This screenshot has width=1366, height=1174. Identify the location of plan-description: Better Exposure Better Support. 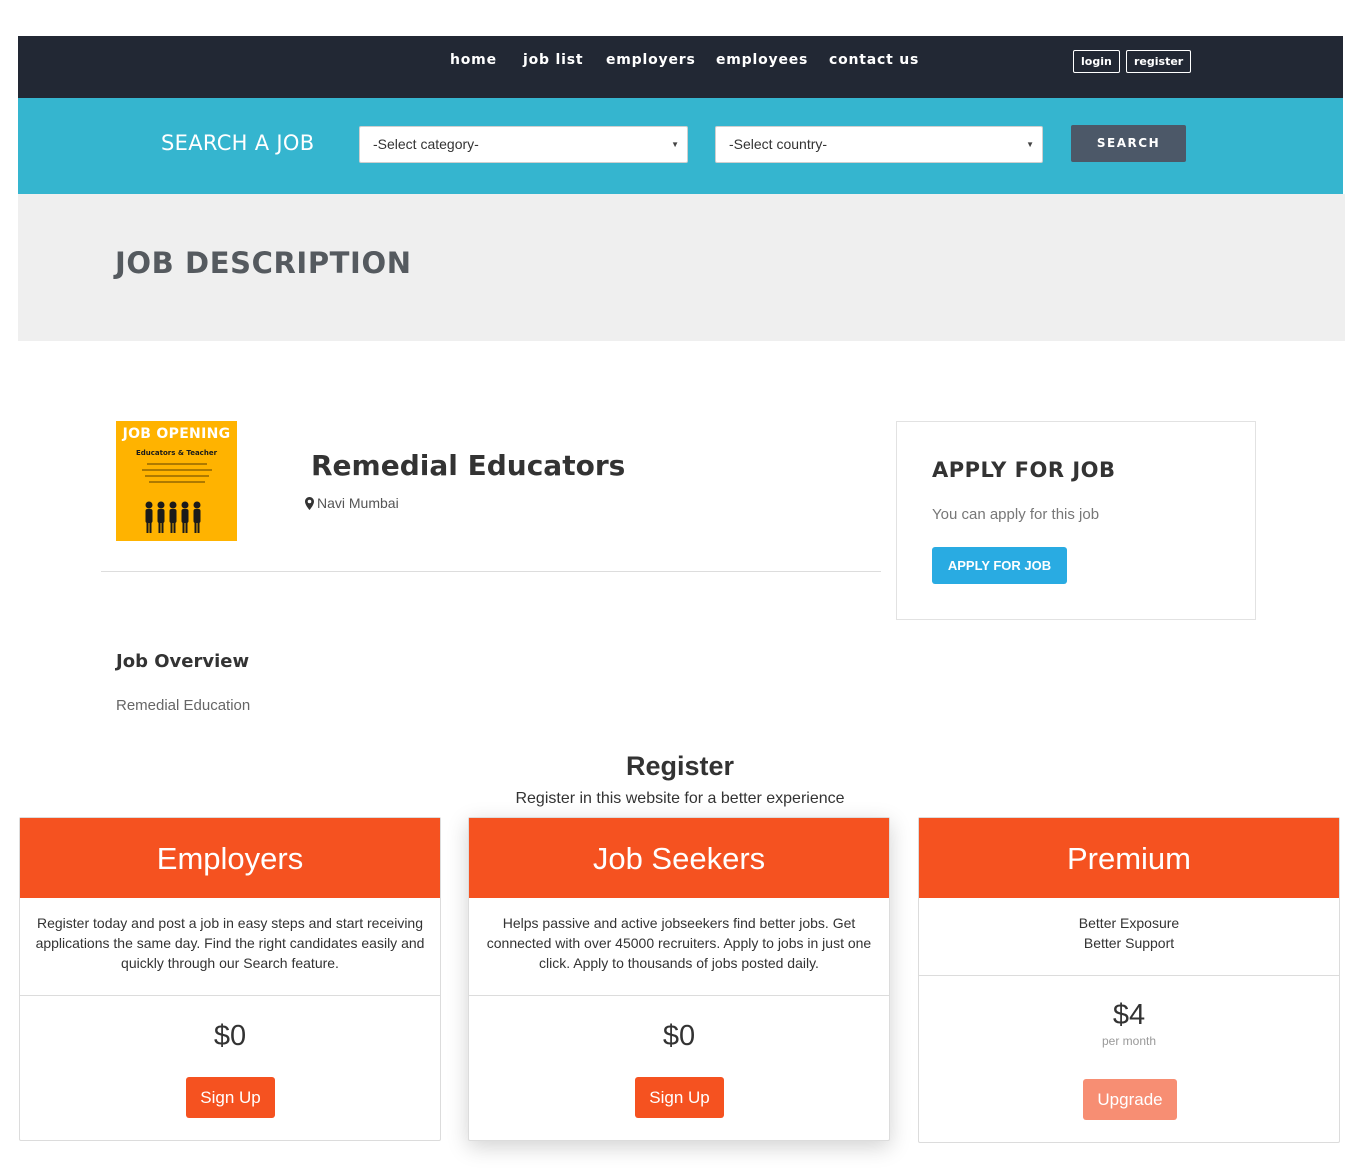
(1129, 937).